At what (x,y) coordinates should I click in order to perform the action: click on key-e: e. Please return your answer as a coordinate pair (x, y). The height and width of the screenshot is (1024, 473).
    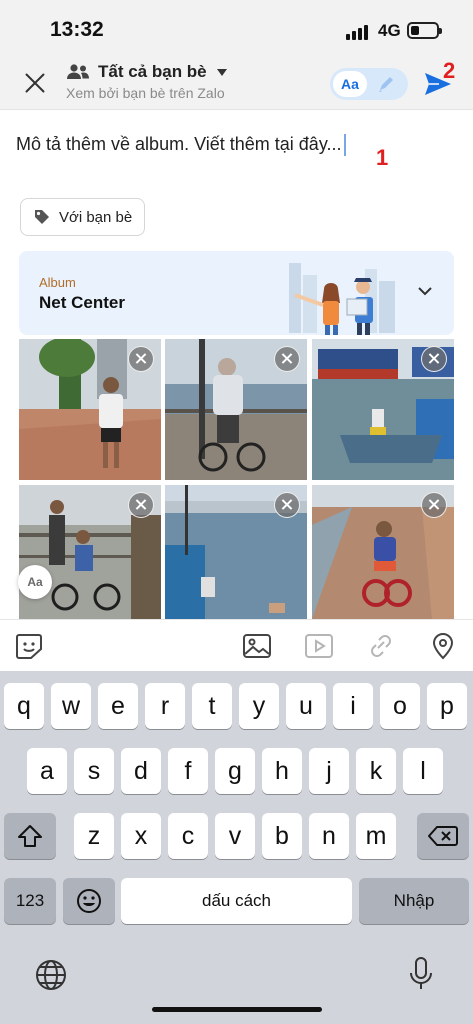
    Looking at the image, I should click on (118, 706).